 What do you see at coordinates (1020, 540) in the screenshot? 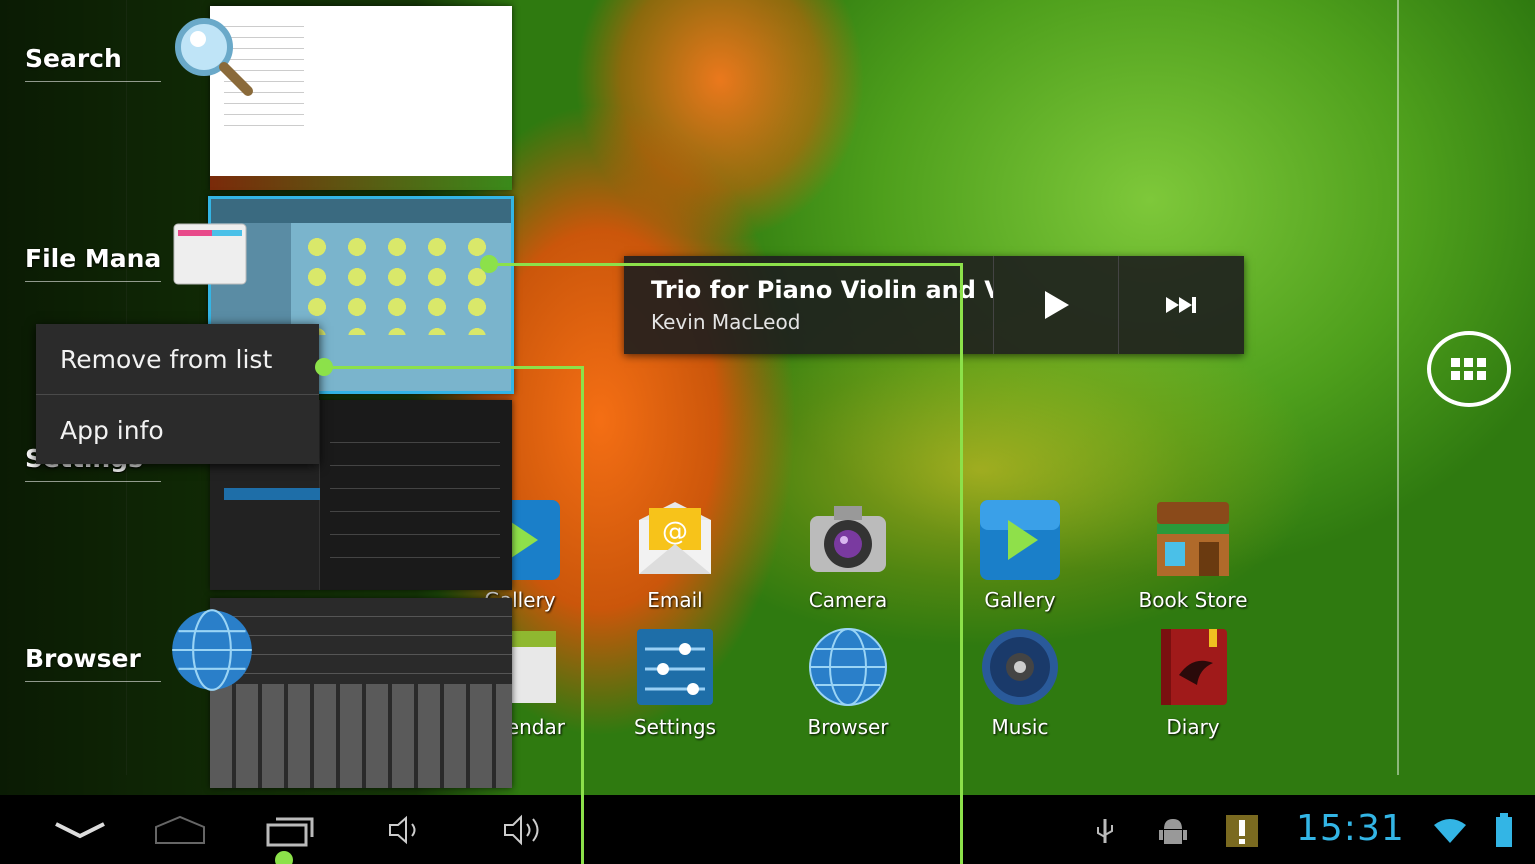
I see `gallery-icon` at bounding box center [1020, 540].